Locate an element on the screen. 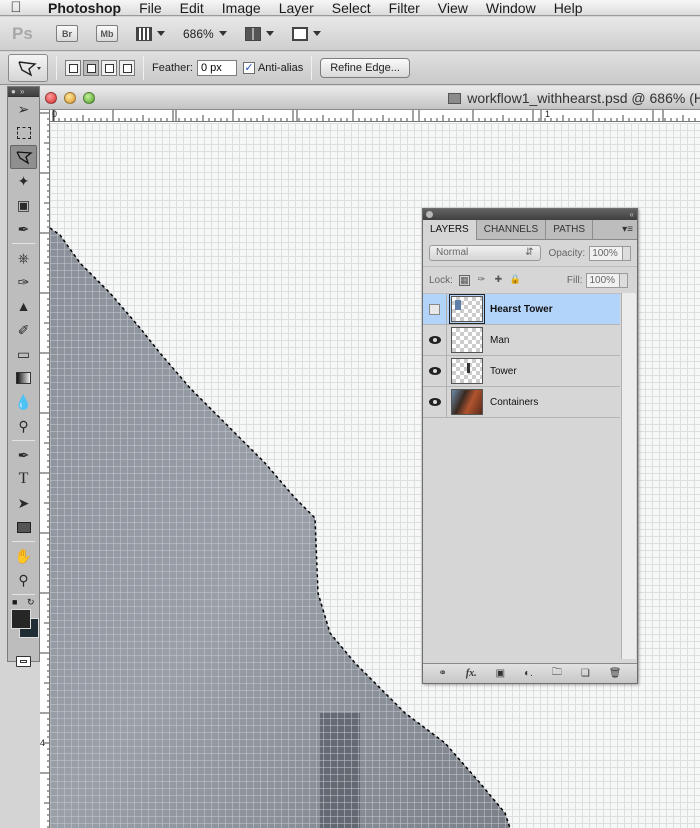 The image size is (700, 828). new-group-icon: 🗀 is located at coordinates (557, 673).